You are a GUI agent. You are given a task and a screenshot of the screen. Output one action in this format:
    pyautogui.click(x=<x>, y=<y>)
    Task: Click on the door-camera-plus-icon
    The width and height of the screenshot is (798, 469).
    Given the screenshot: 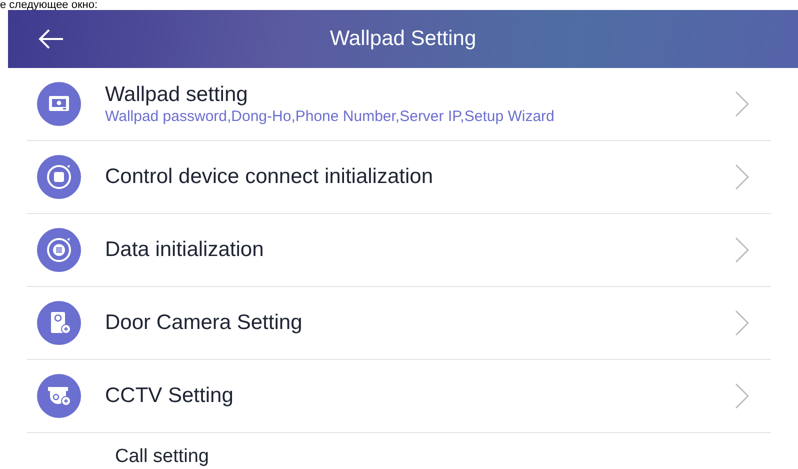 What is the action you would take?
    pyautogui.click(x=59, y=323)
    